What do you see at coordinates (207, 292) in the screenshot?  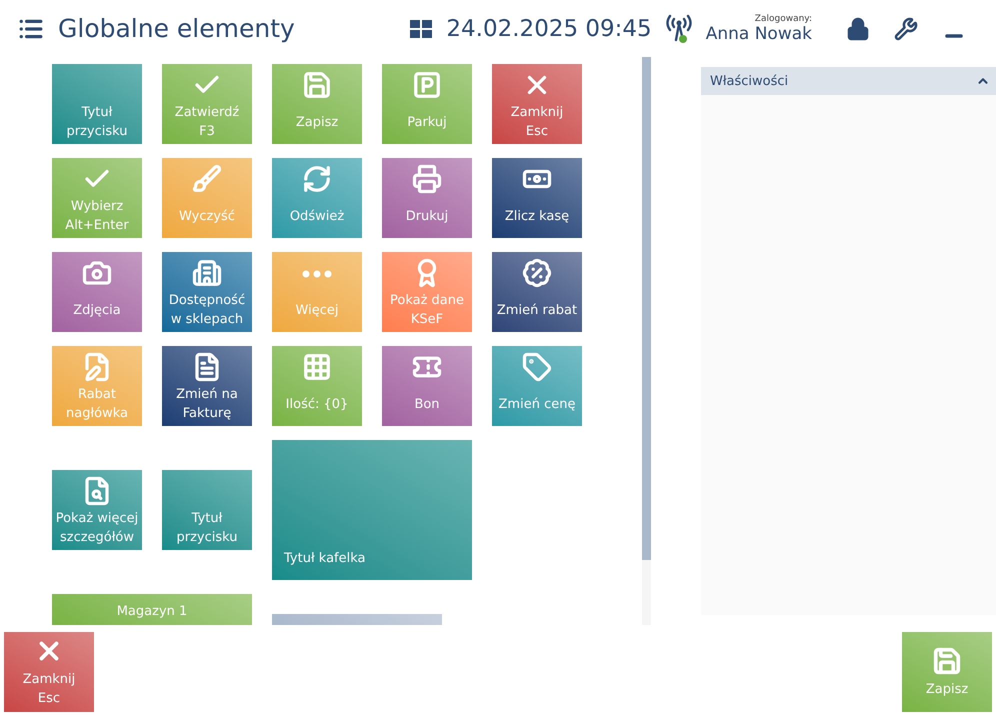 I see `tile-button: Dostępność w sklepach` at bounding box center [207, 292].